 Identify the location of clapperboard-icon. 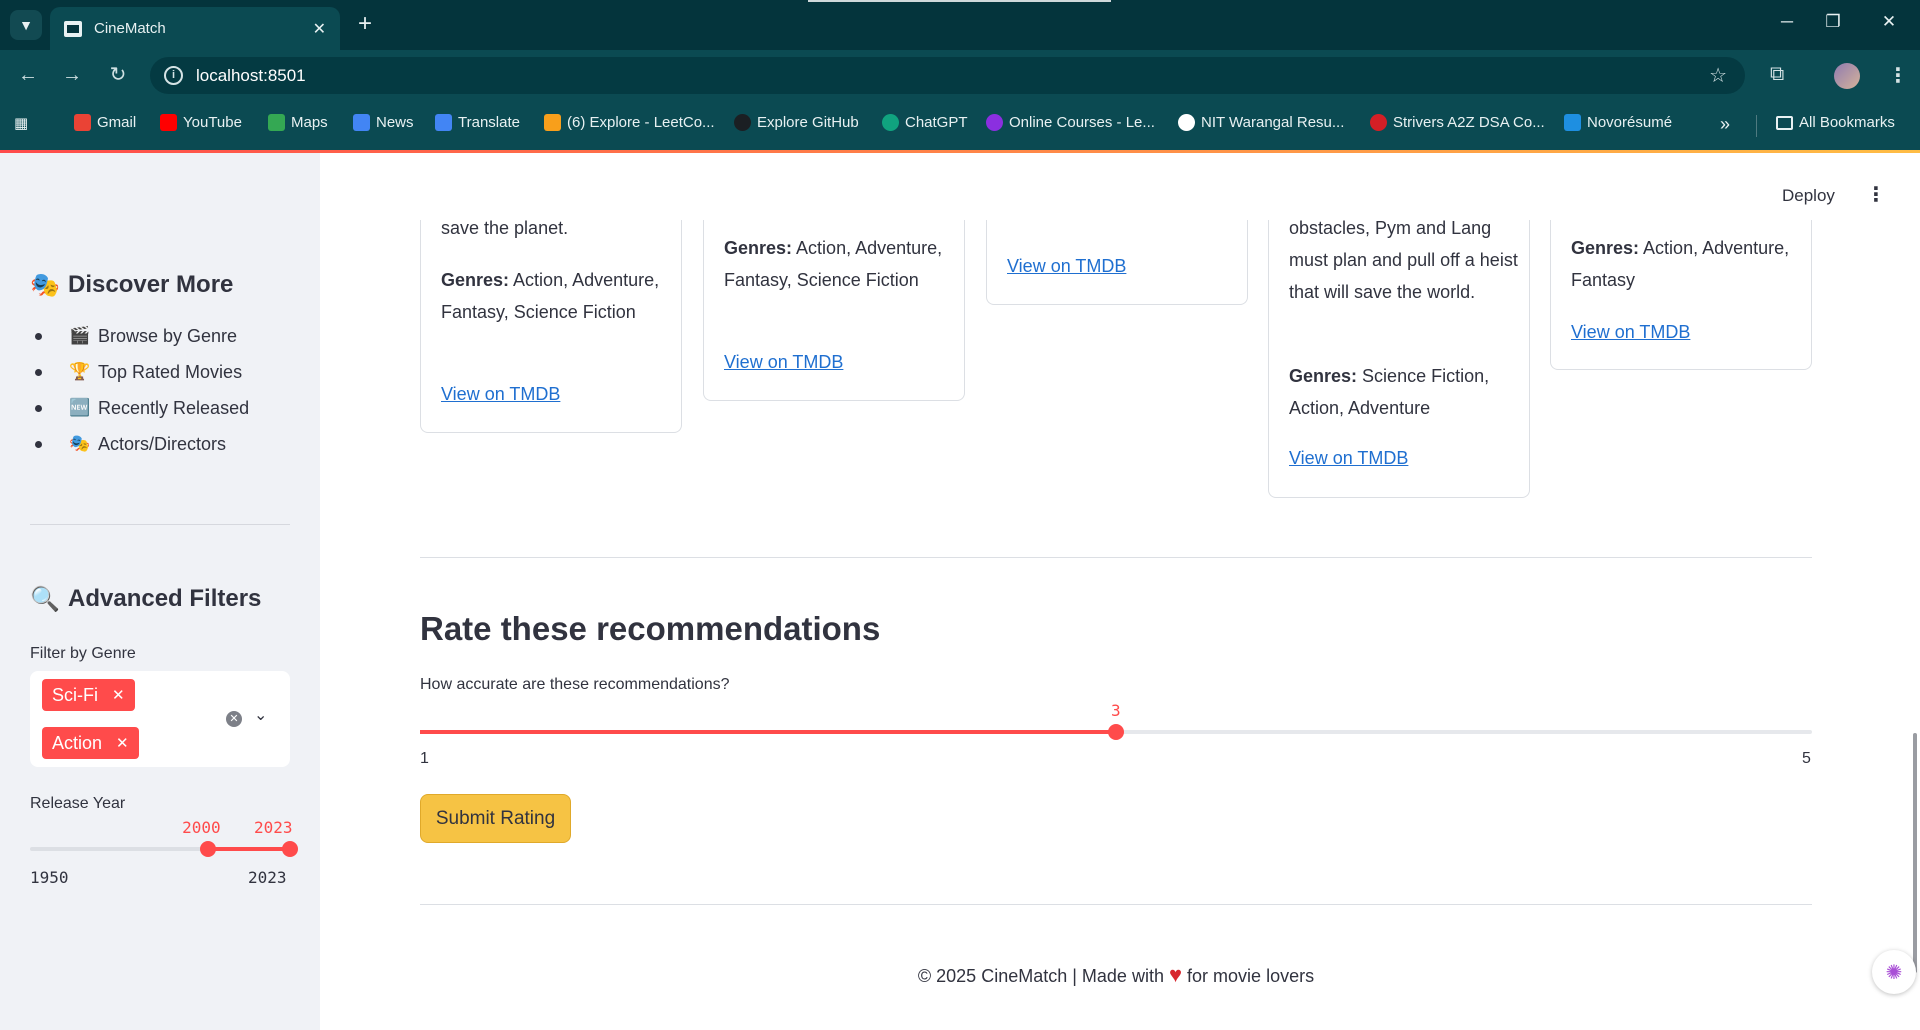
(73, 28).